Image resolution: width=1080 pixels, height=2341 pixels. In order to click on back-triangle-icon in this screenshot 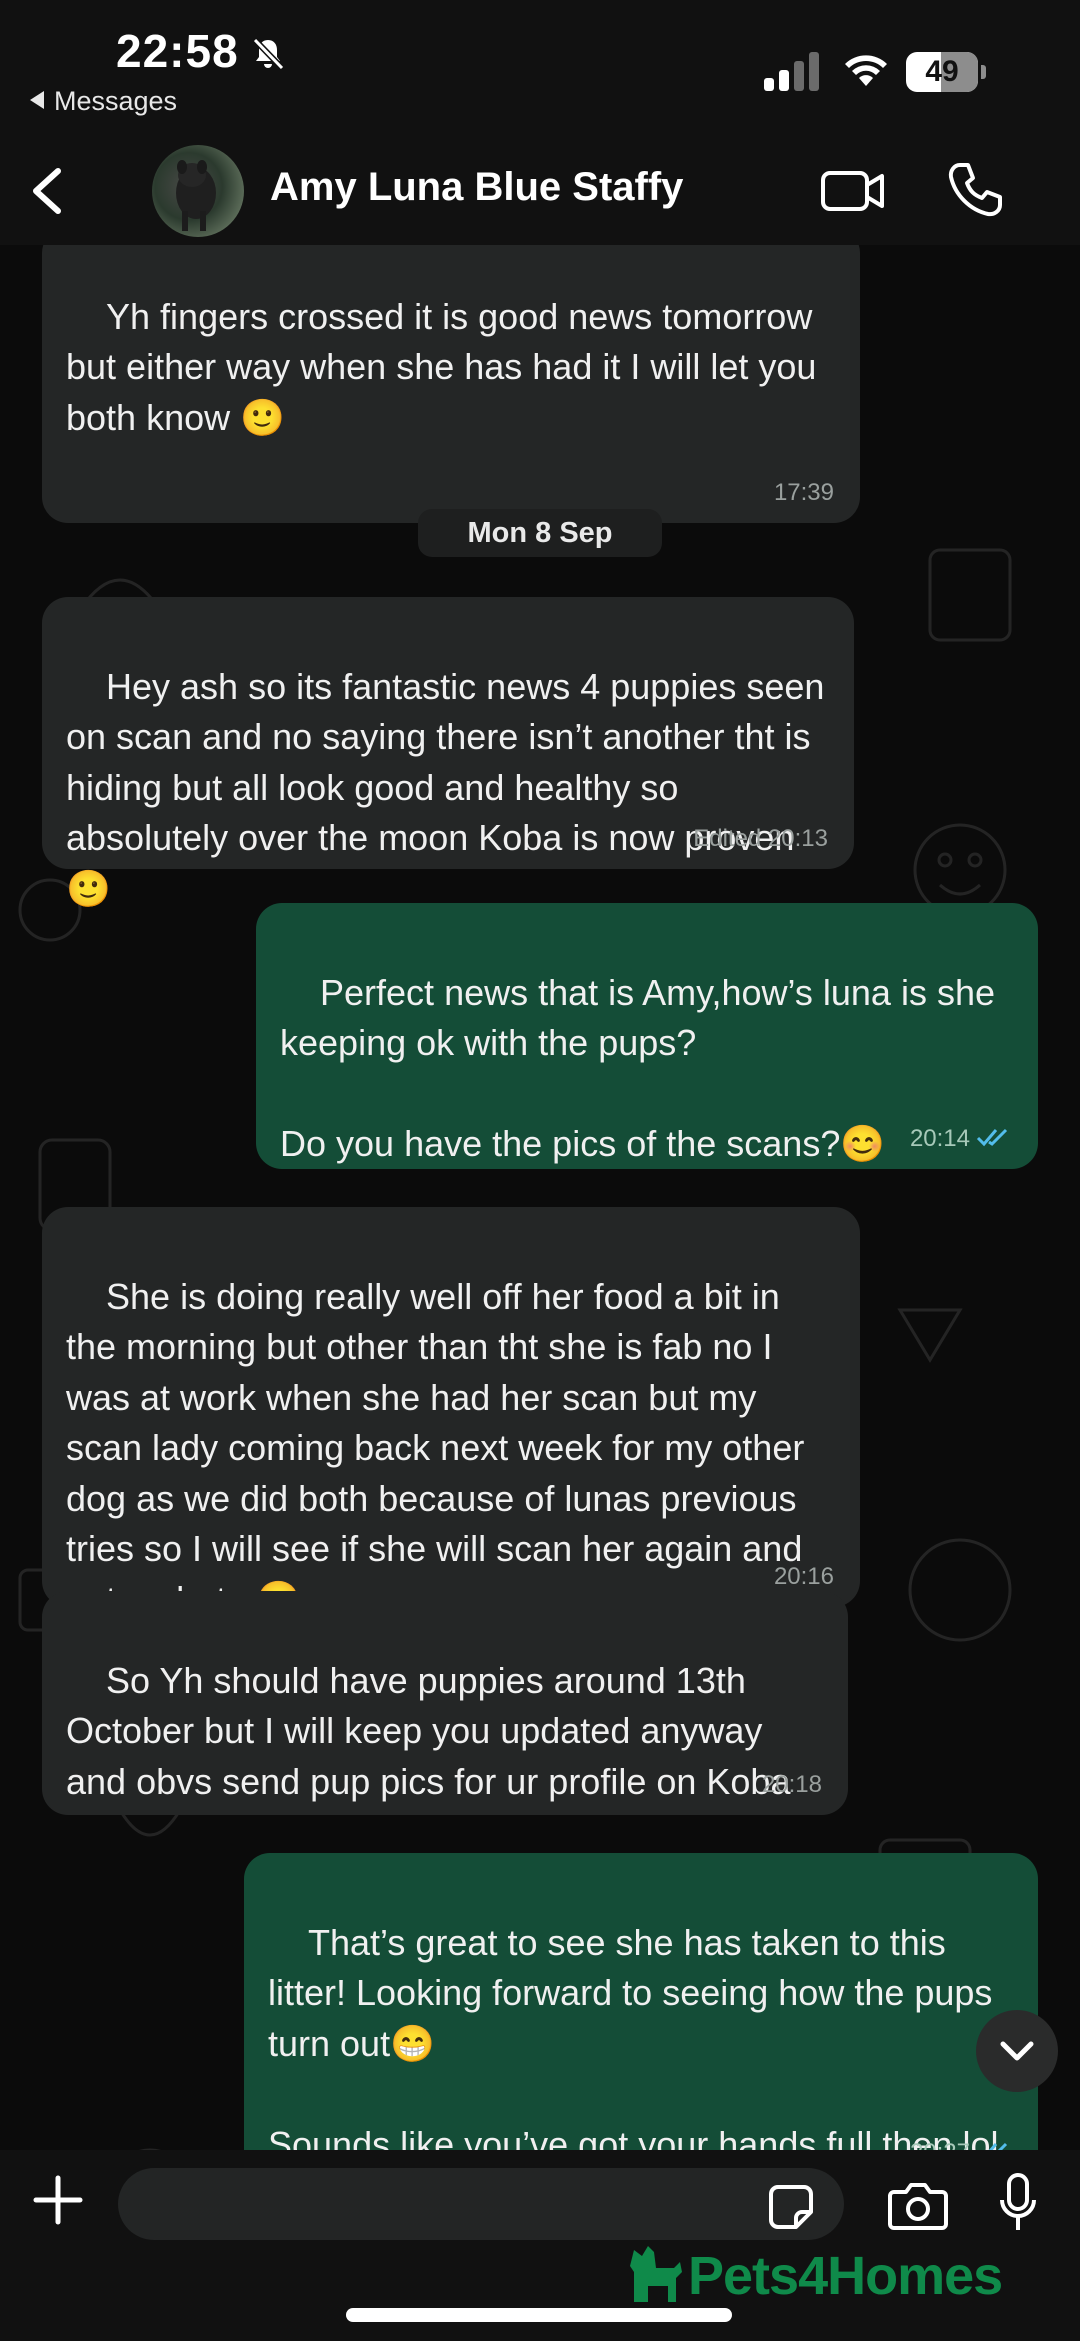, I will do `click(37, 100)`.